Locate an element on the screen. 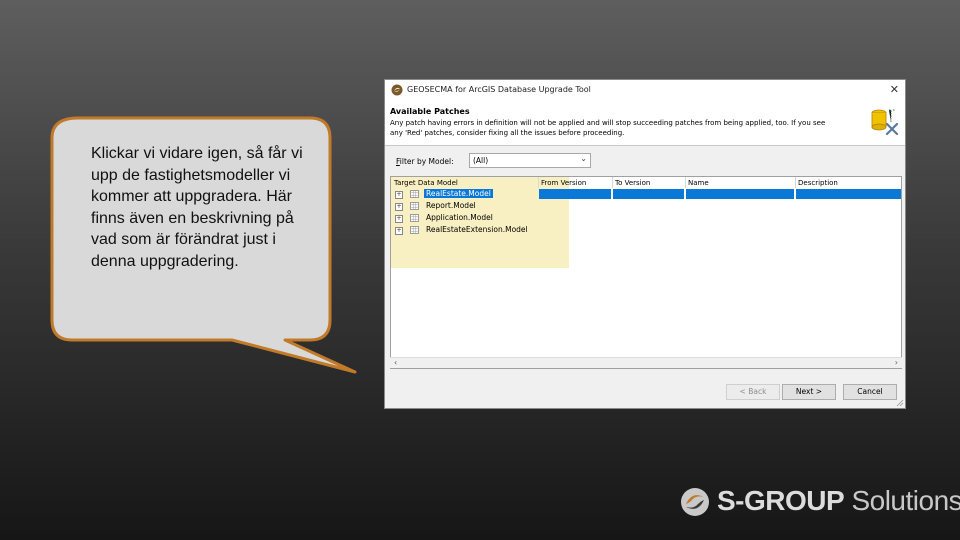 Image resolution: width=960 pixels, height=540 pixels. selected-cell-from is located at coordinates (575, 194).